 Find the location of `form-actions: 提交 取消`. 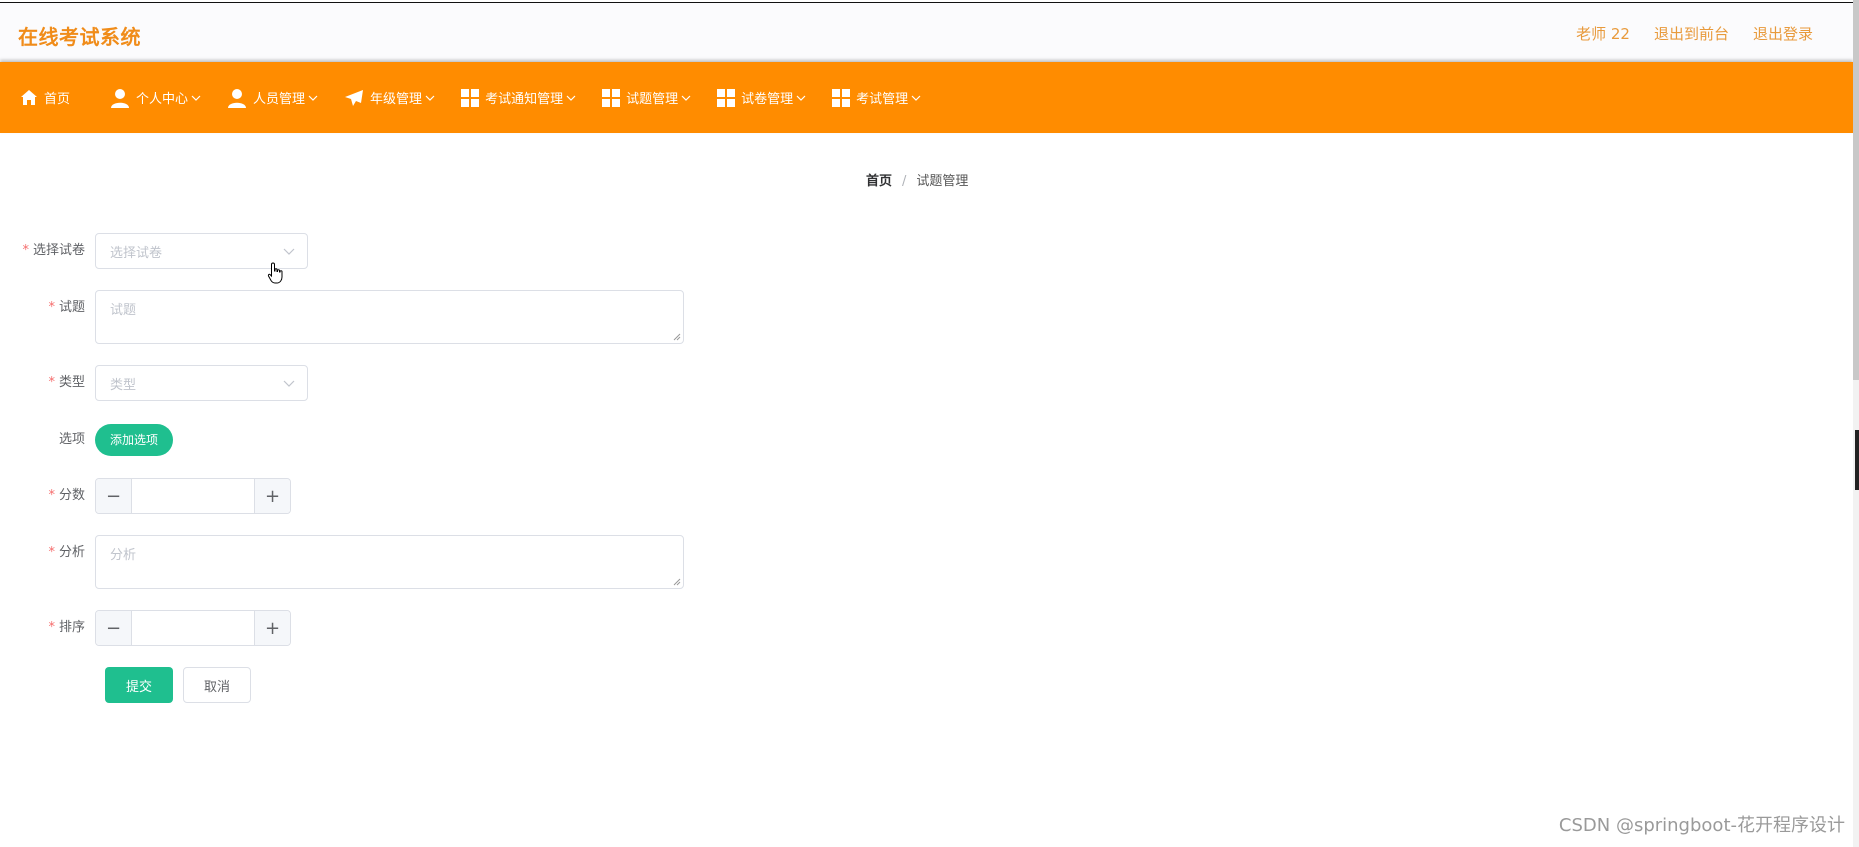

form-actions: 提交 取消 is located at coordinates (178, 685).